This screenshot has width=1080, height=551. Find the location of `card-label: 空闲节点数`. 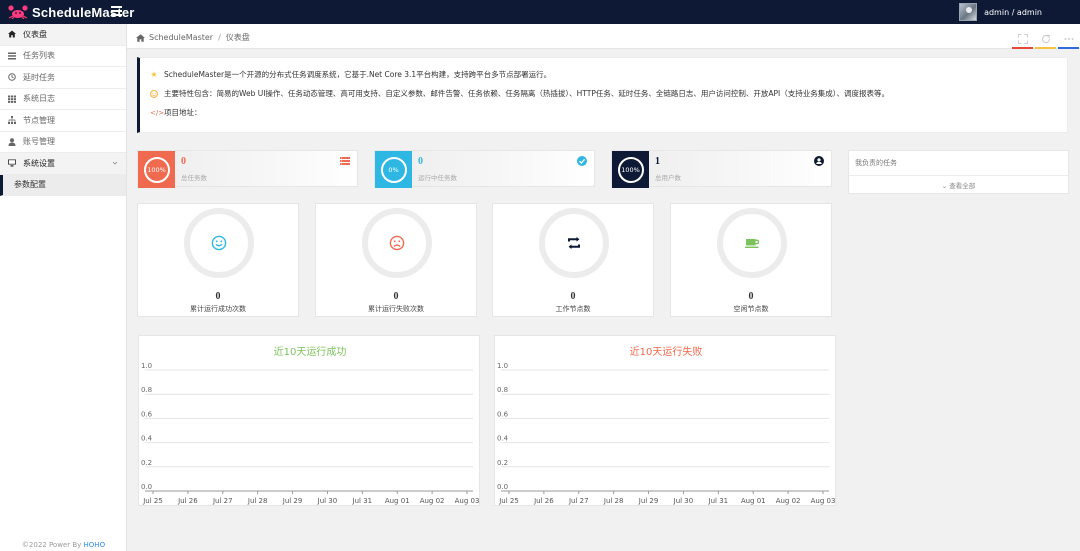

card-label: 空闲节点数 is located at coordinates (751, 309).